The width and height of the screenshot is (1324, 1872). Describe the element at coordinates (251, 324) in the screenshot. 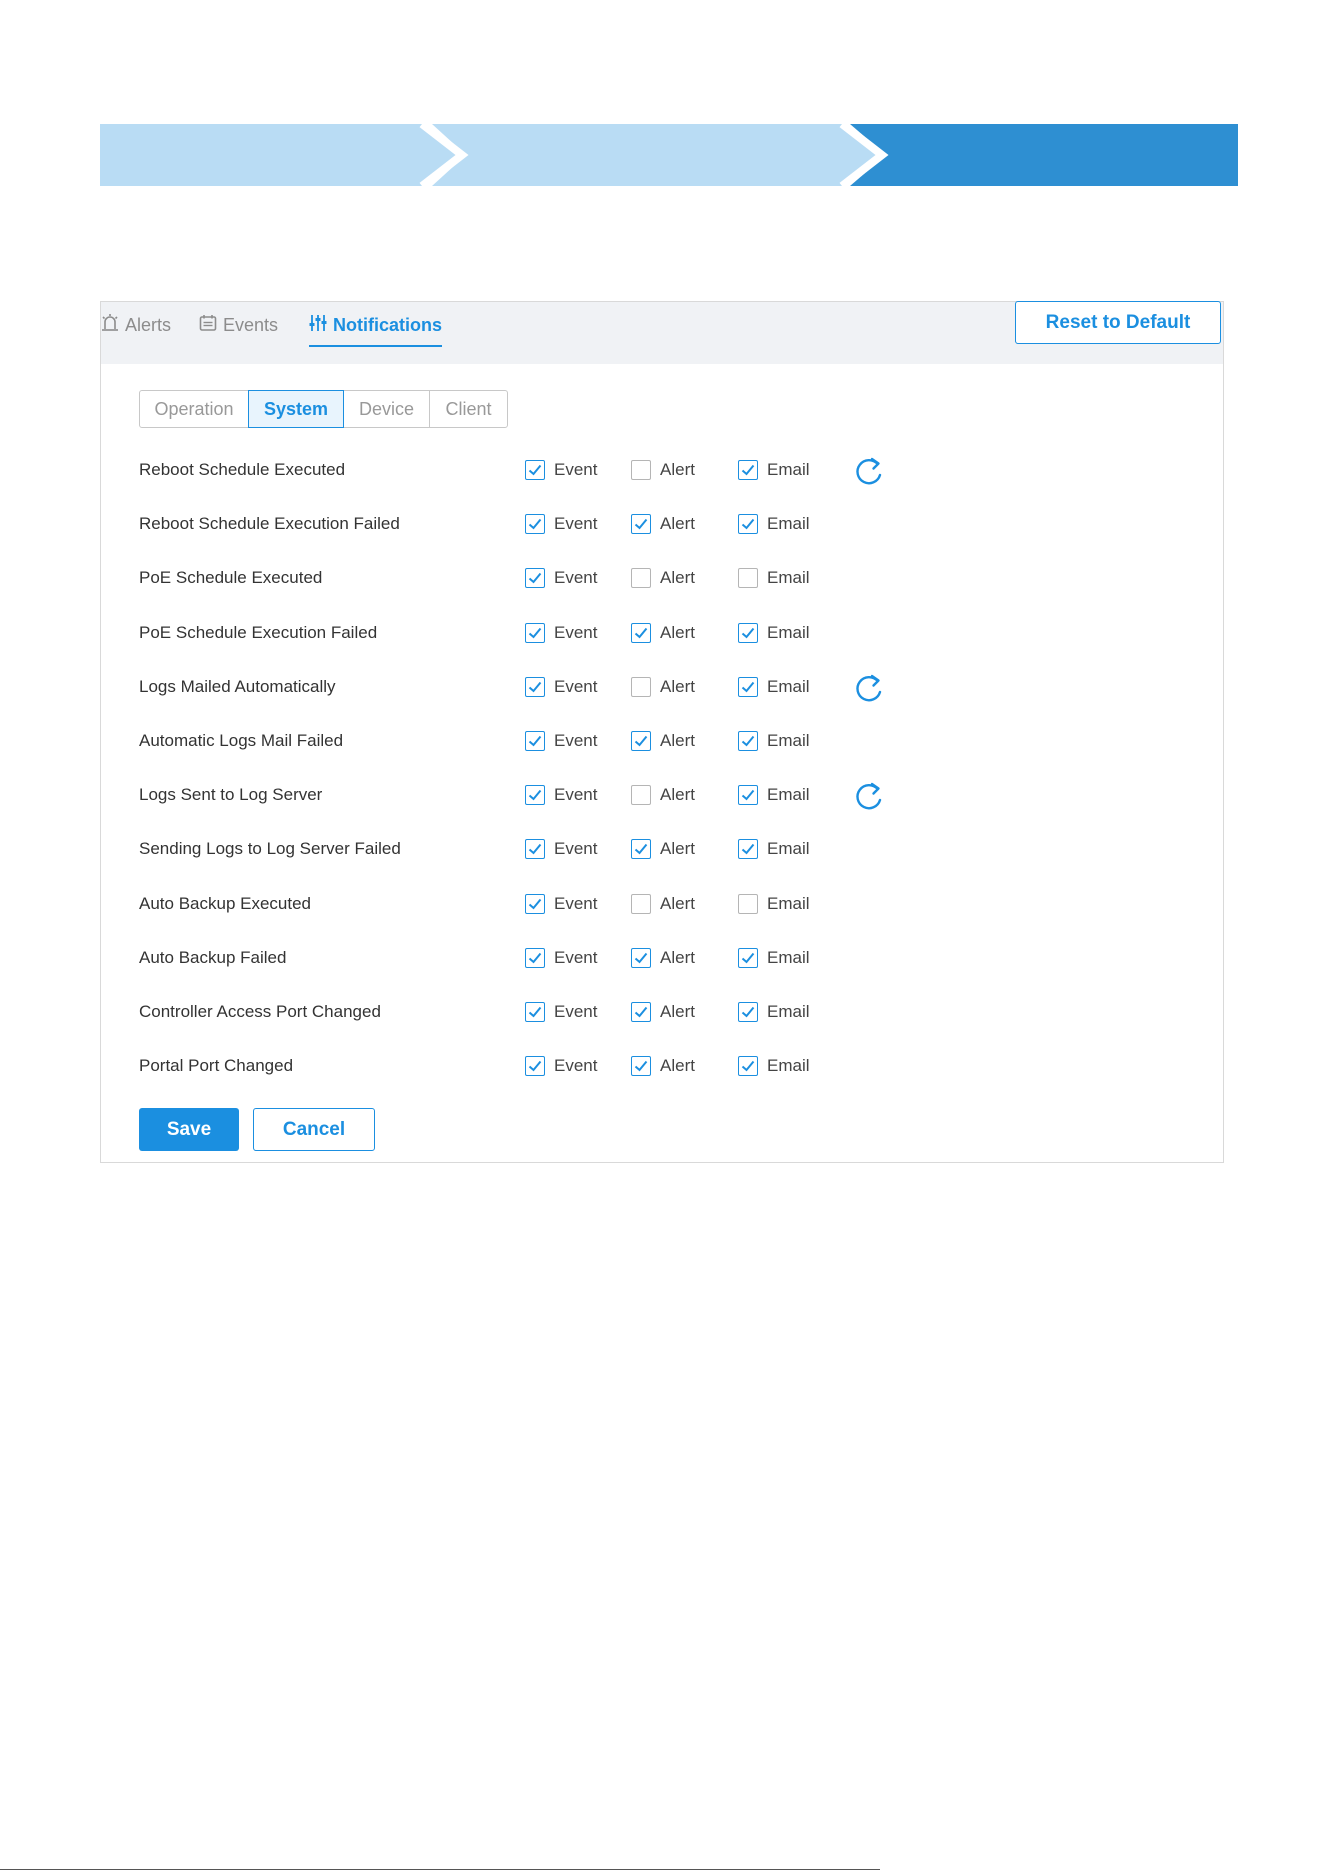

I see `tab-events-label: Events` at that location.